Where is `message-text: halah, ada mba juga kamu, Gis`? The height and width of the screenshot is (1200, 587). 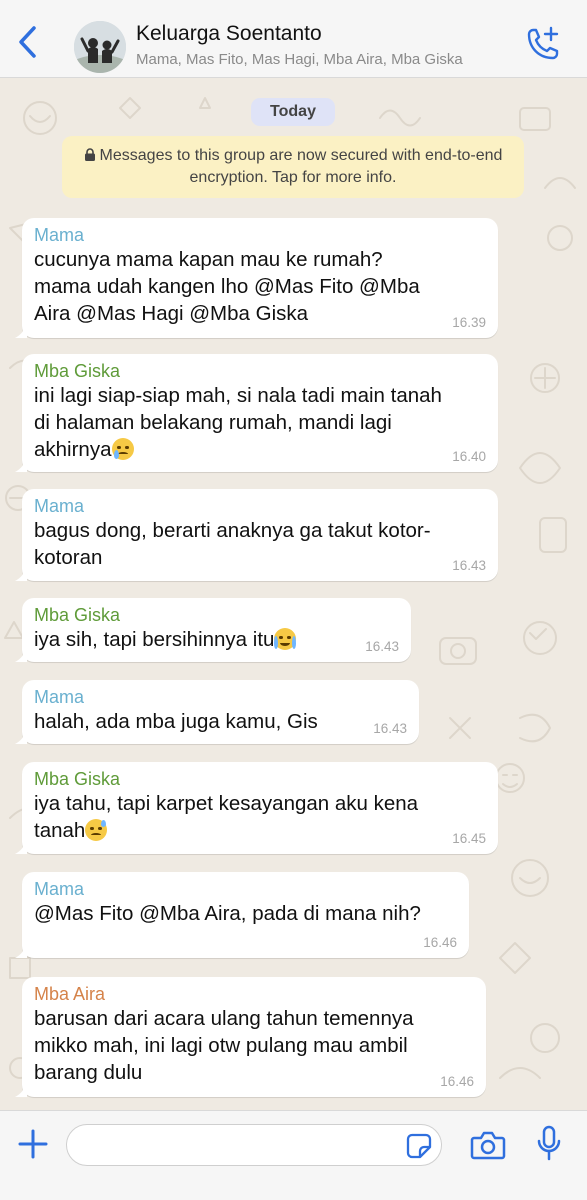
message-text: halah, ada mba juga kamu, Gis is located at coordinates (176, 721).